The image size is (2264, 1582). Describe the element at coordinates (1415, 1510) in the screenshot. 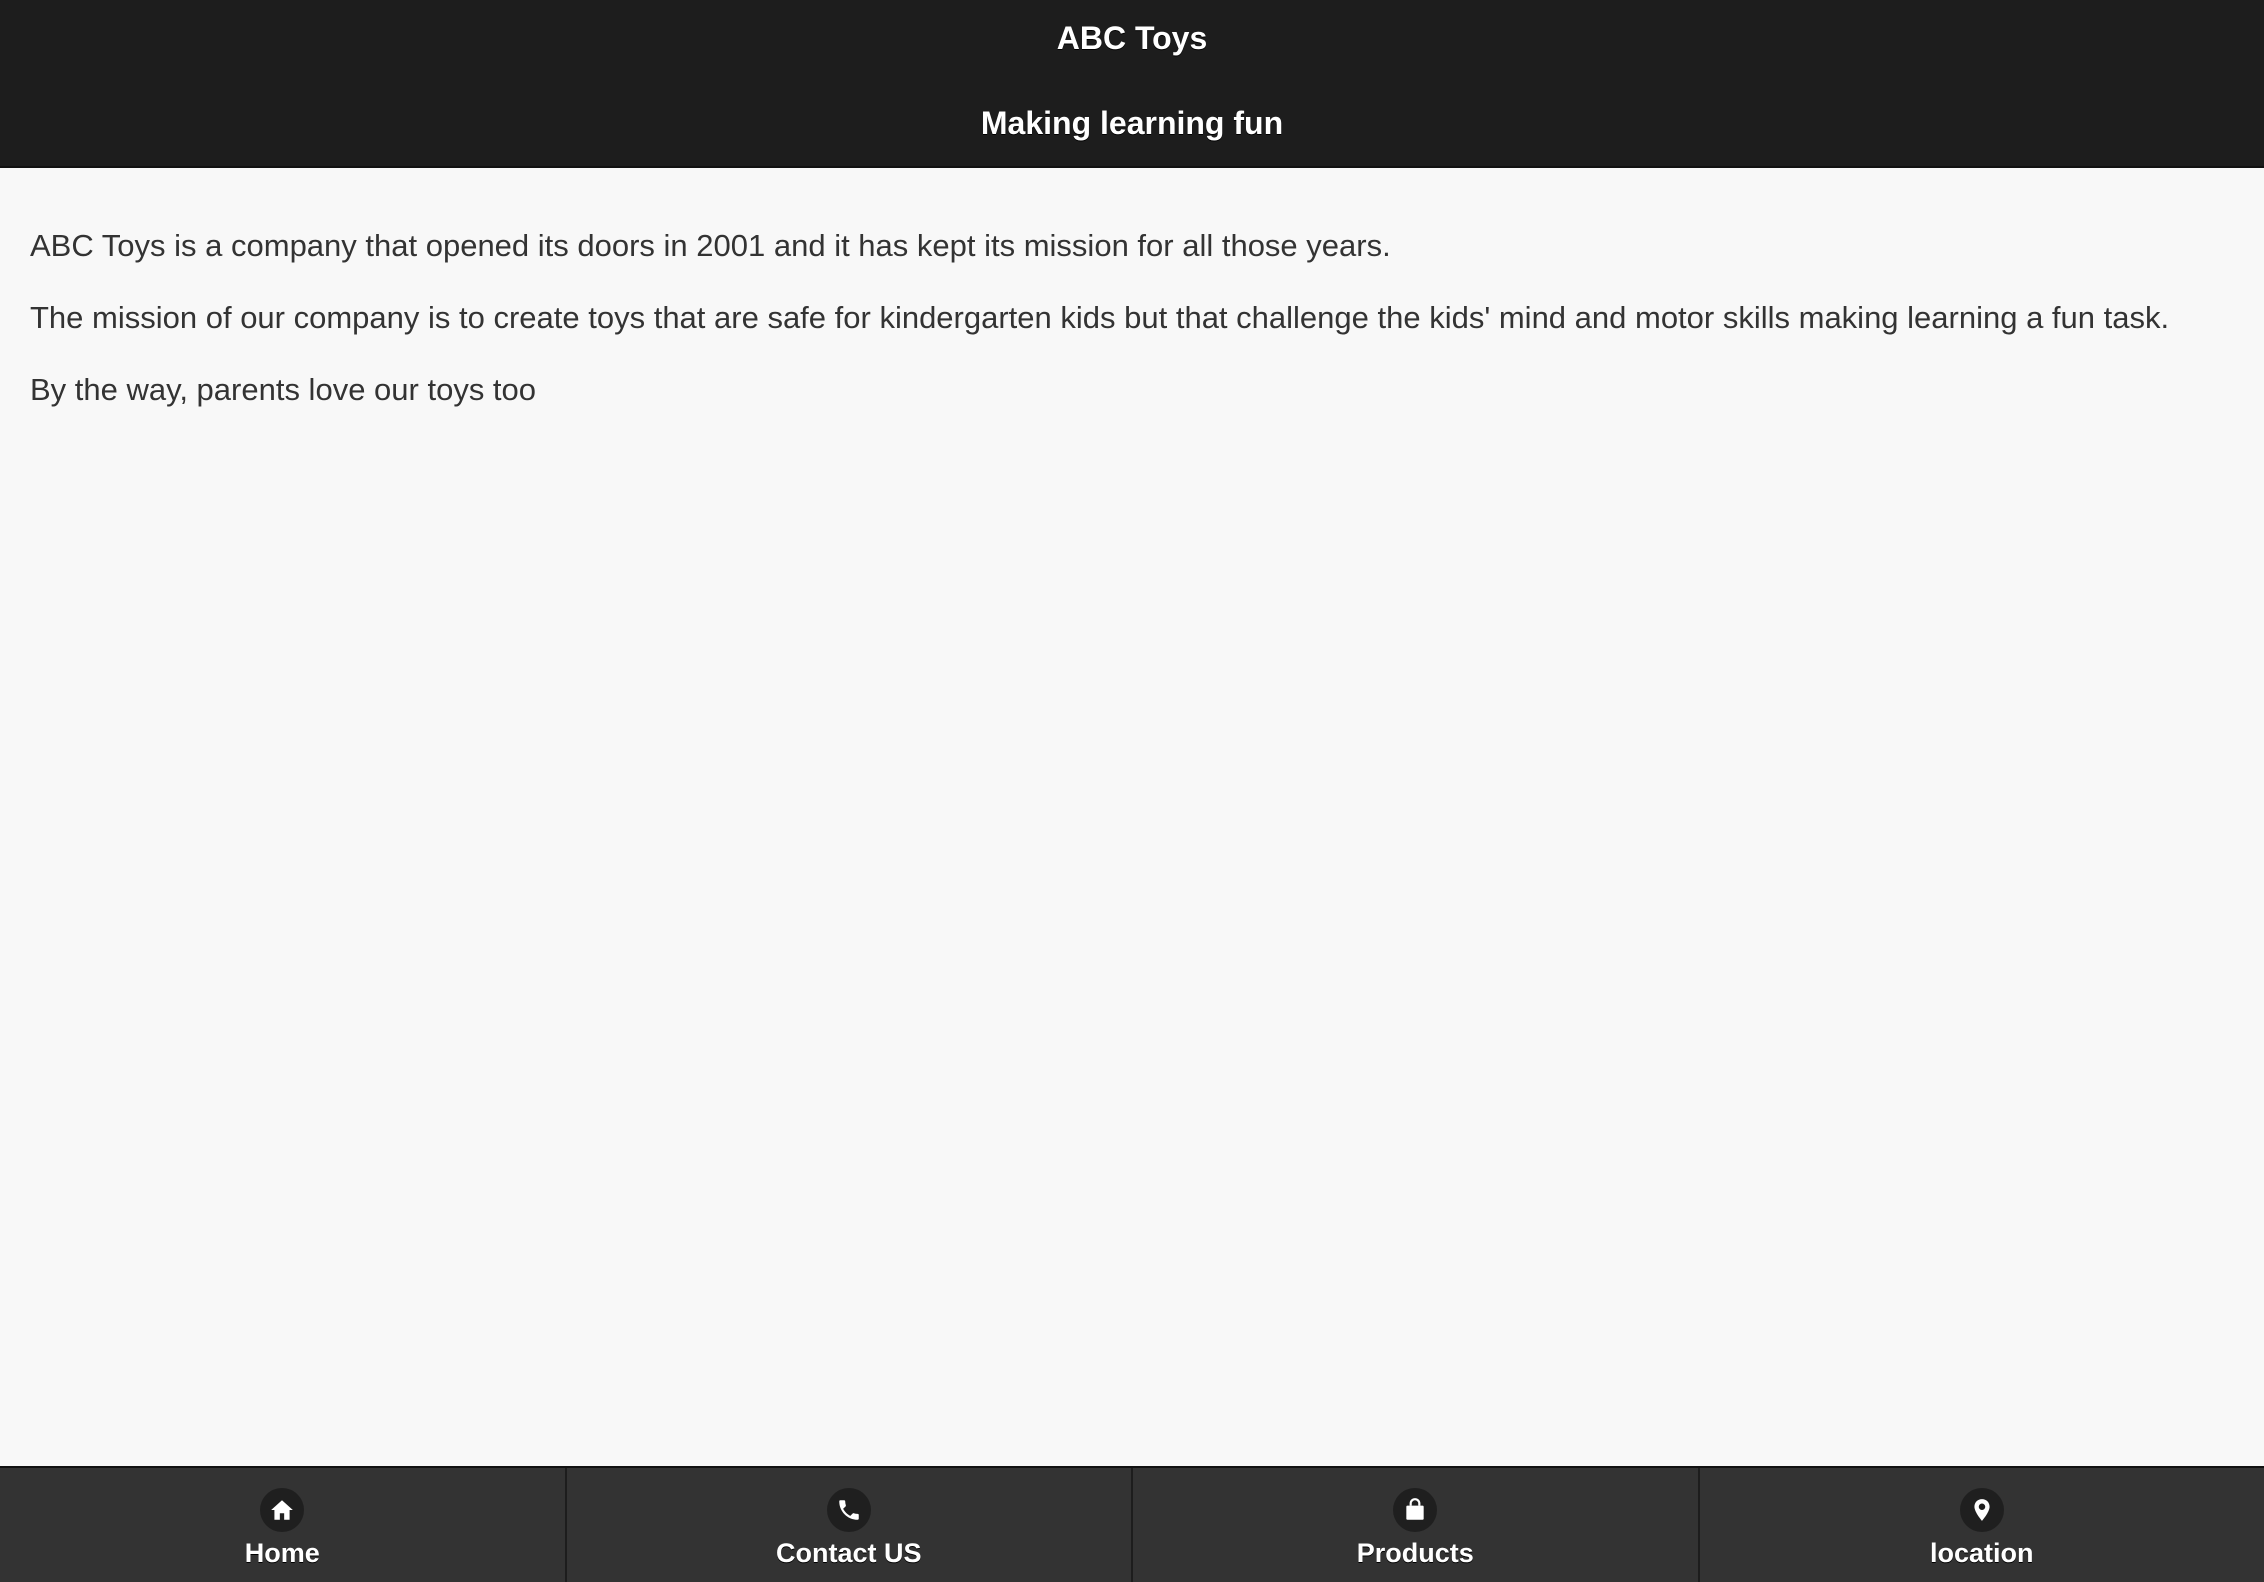

I see `shopping-bag-icon` at that location.